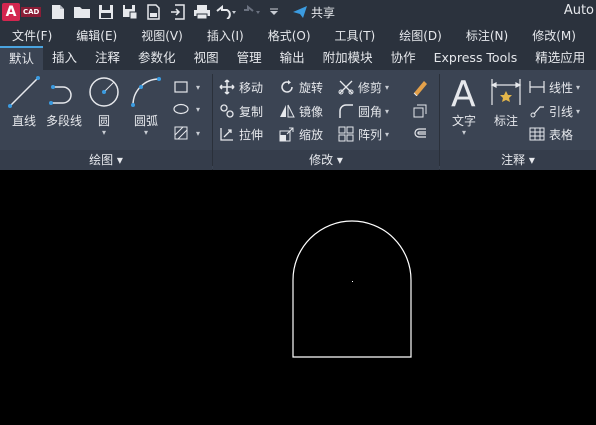 This screenshot has height=425, width=596. Describe the element at coordinates (157, 58) in the screenshot. I see `ribbon-tab: 参数化` at that location.